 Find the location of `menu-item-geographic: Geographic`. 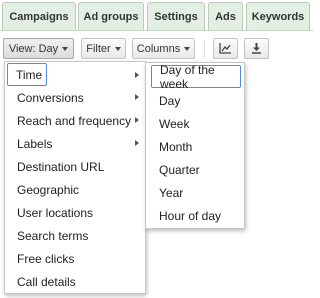

menu-item-geographic: Geographic is located at coordinates (75, 189).